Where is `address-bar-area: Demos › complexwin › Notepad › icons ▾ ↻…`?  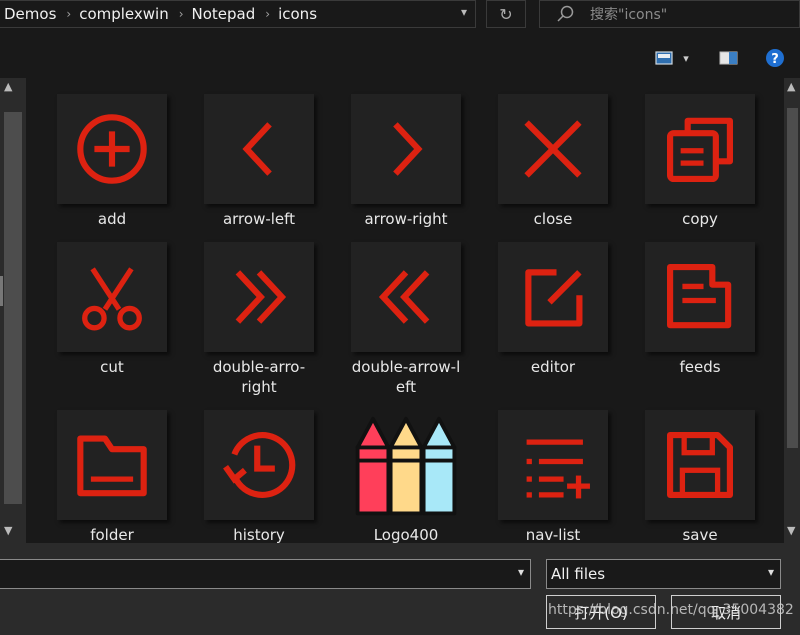
address-bar-area: Demos › complexwin › Notepad › icons ▾ ↻… is located at coordinates (400, 14).